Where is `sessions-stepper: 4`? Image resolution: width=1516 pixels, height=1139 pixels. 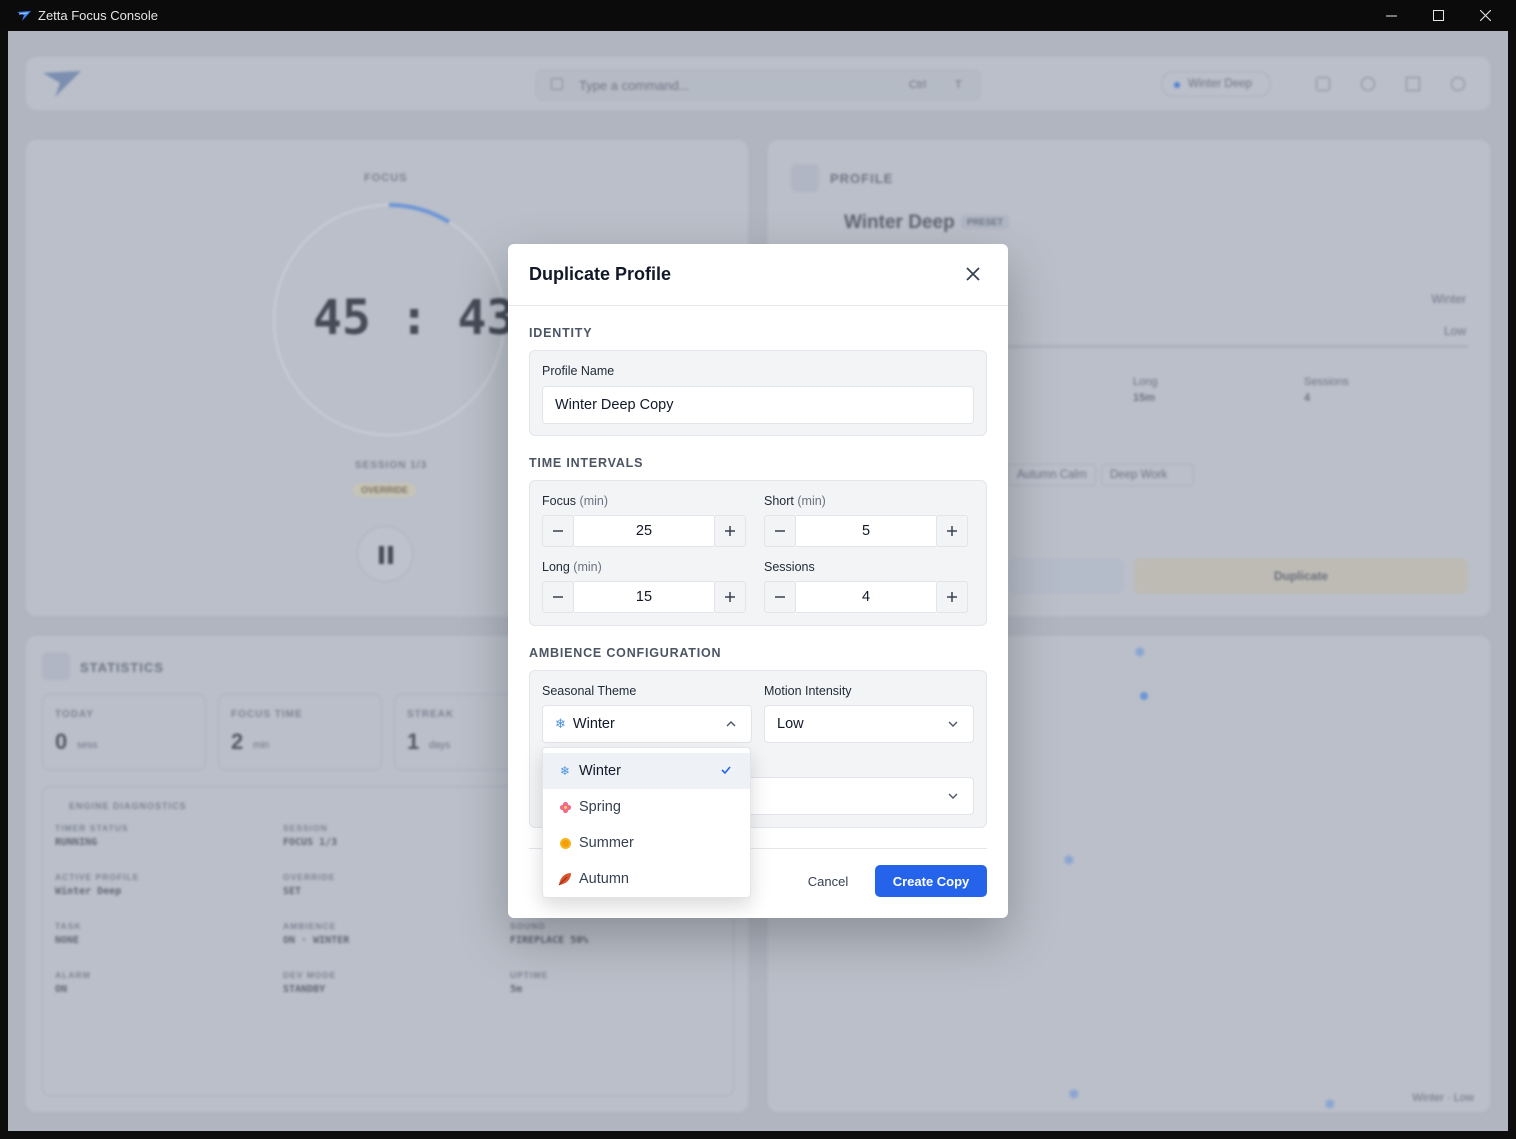
sessions-stepper: 4 is located at coordinates (866, 597).